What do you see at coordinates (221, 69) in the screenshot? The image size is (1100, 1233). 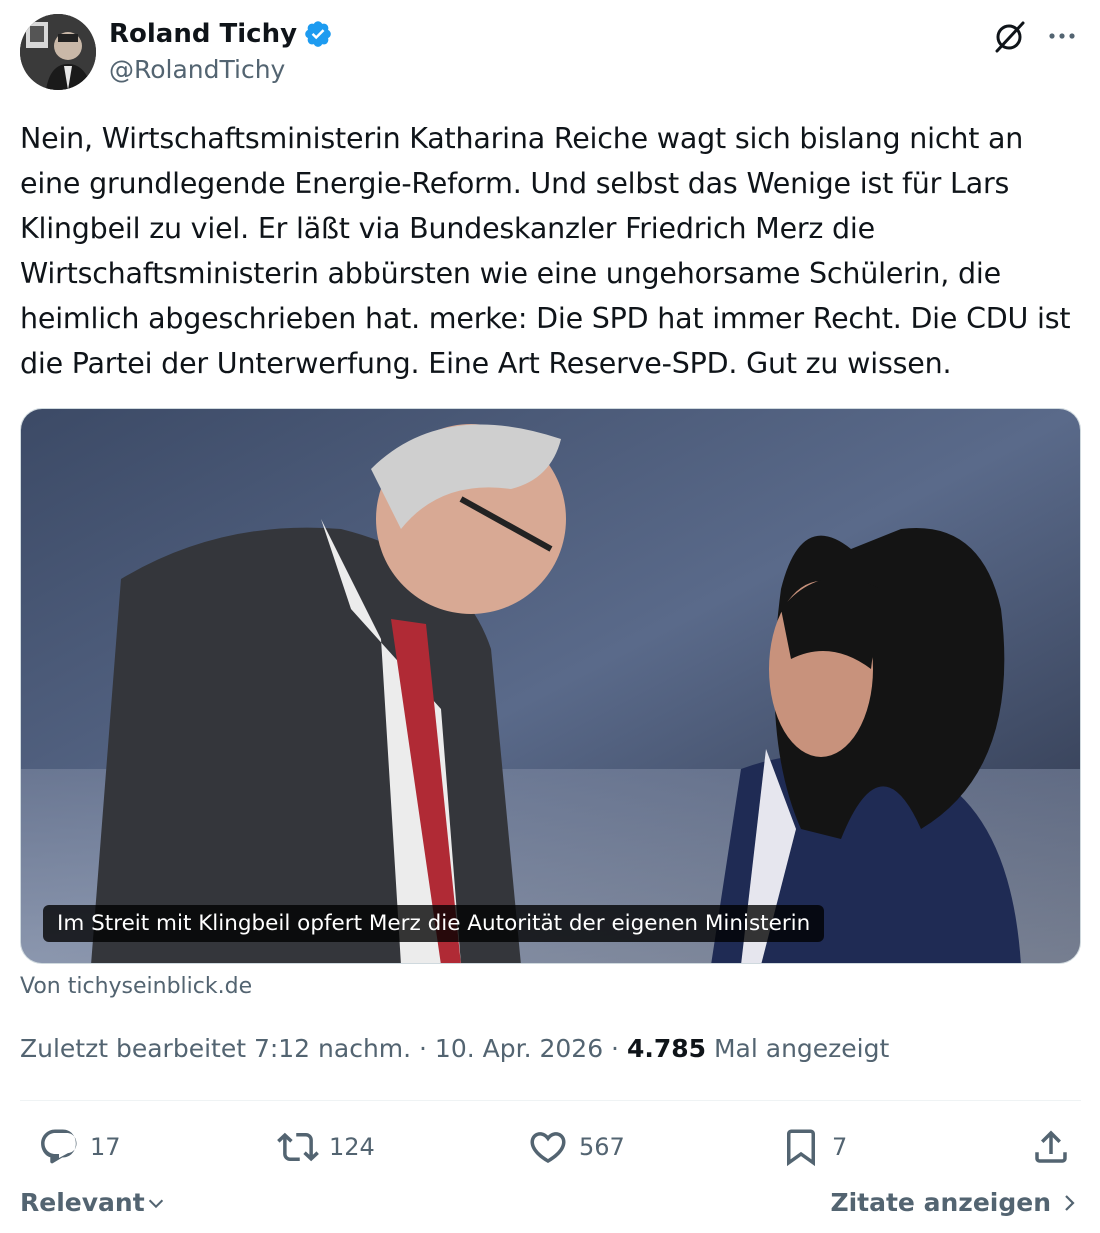 I see `author-handle: @RolandTichy` at bounding box center [221, 69].